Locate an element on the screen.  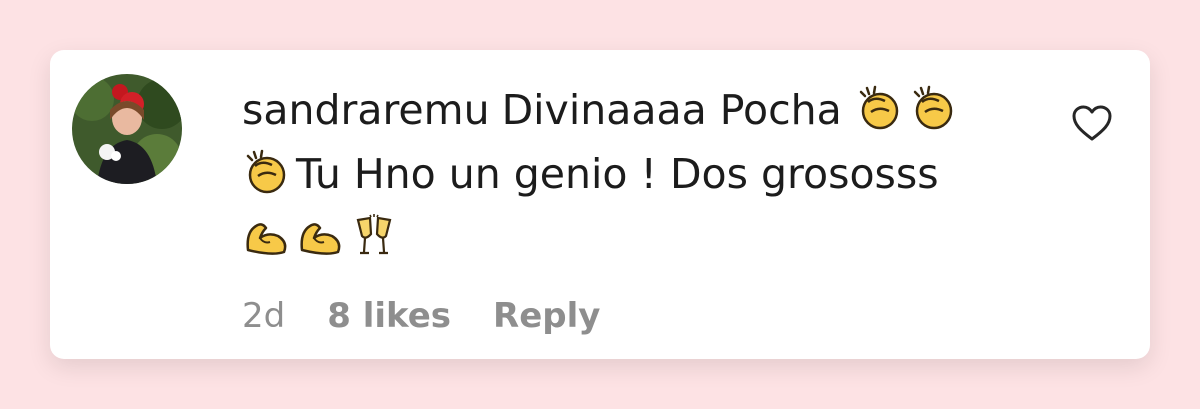
comment-meta: 2d 8 likes Reply is located at coordinates (421, 316).